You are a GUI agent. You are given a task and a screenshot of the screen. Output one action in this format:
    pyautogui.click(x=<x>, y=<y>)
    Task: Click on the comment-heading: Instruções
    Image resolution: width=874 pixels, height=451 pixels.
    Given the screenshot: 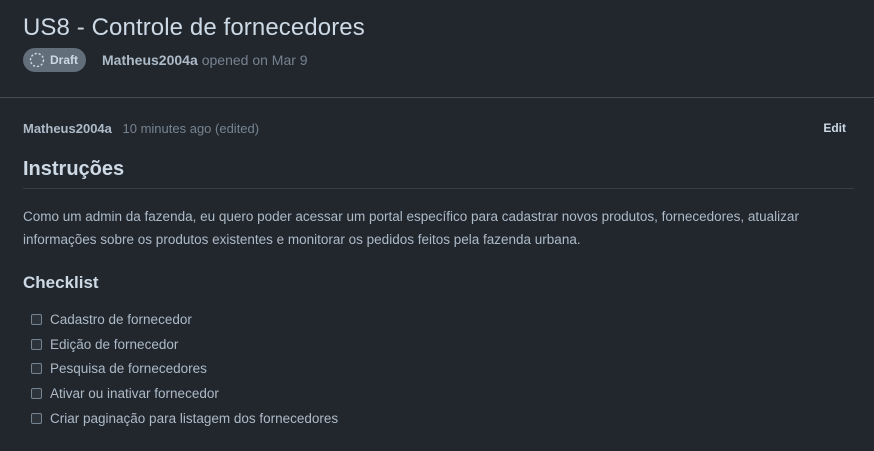 What is the action you would take?
    pyautogui.click(x=438, y=172)
    